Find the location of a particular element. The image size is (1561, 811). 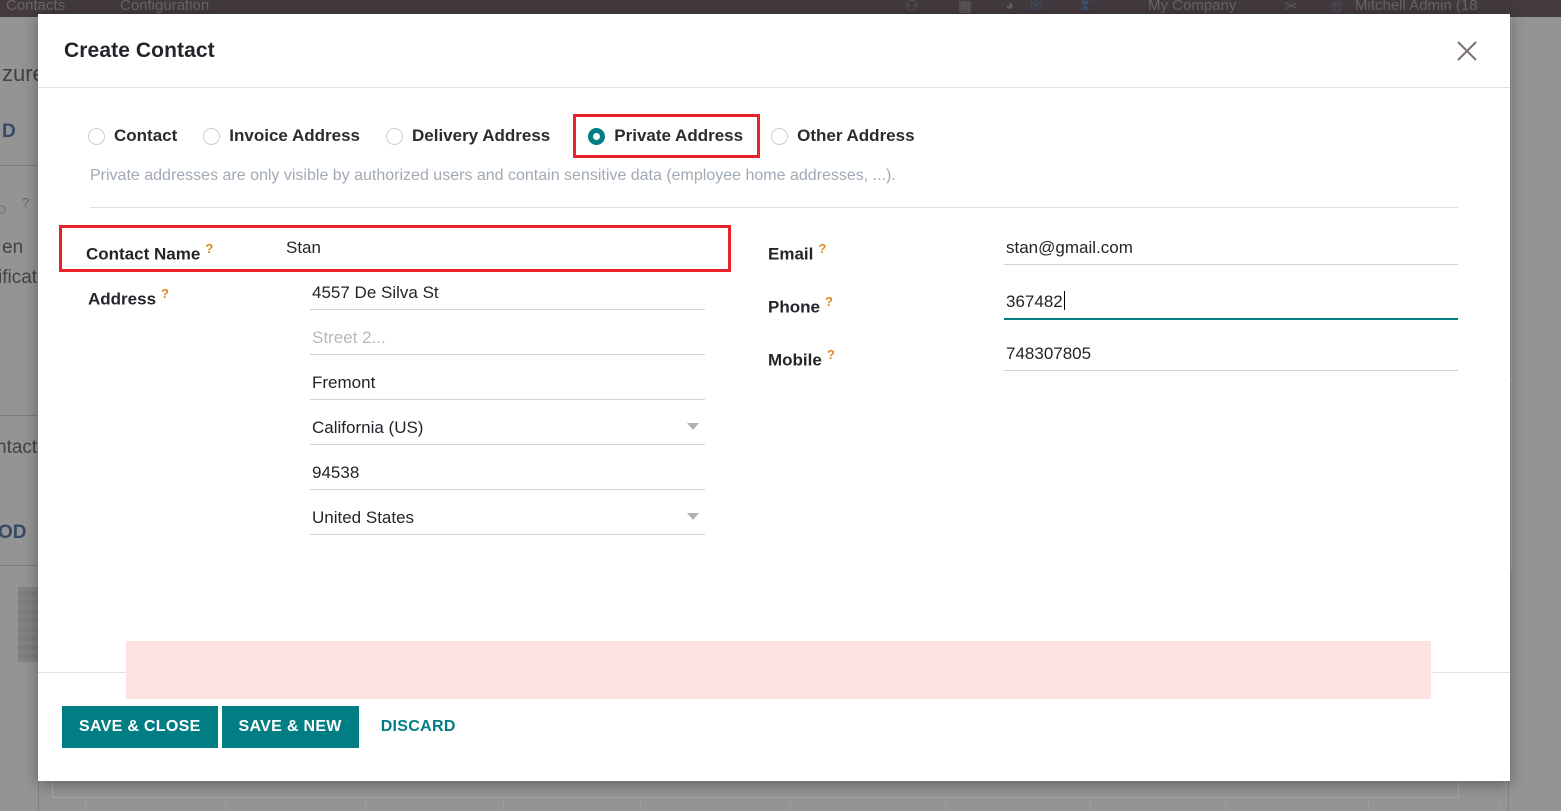

field-email: Email? stan@gmail.com is located at coordinates (1113, 252).